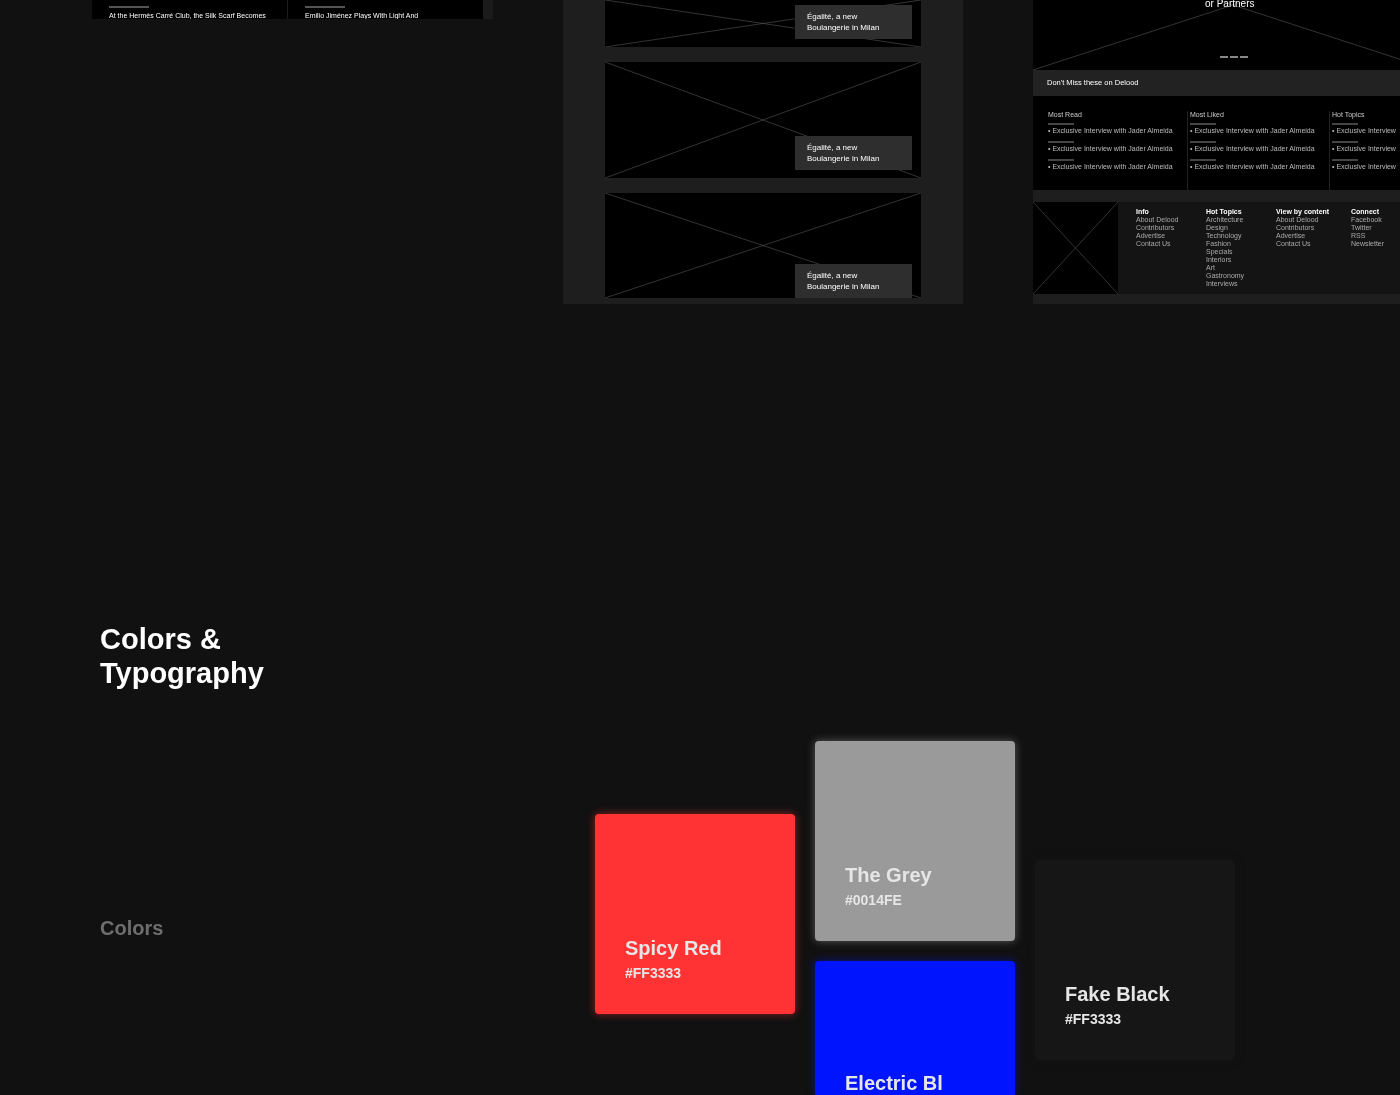 Image resolution: width=1400 pixels, height=1095 pixels. What do you see at coordinates (132, 928) in the screenshot?
I see `subsection-title: Colors` at bounding box center [132, 928].